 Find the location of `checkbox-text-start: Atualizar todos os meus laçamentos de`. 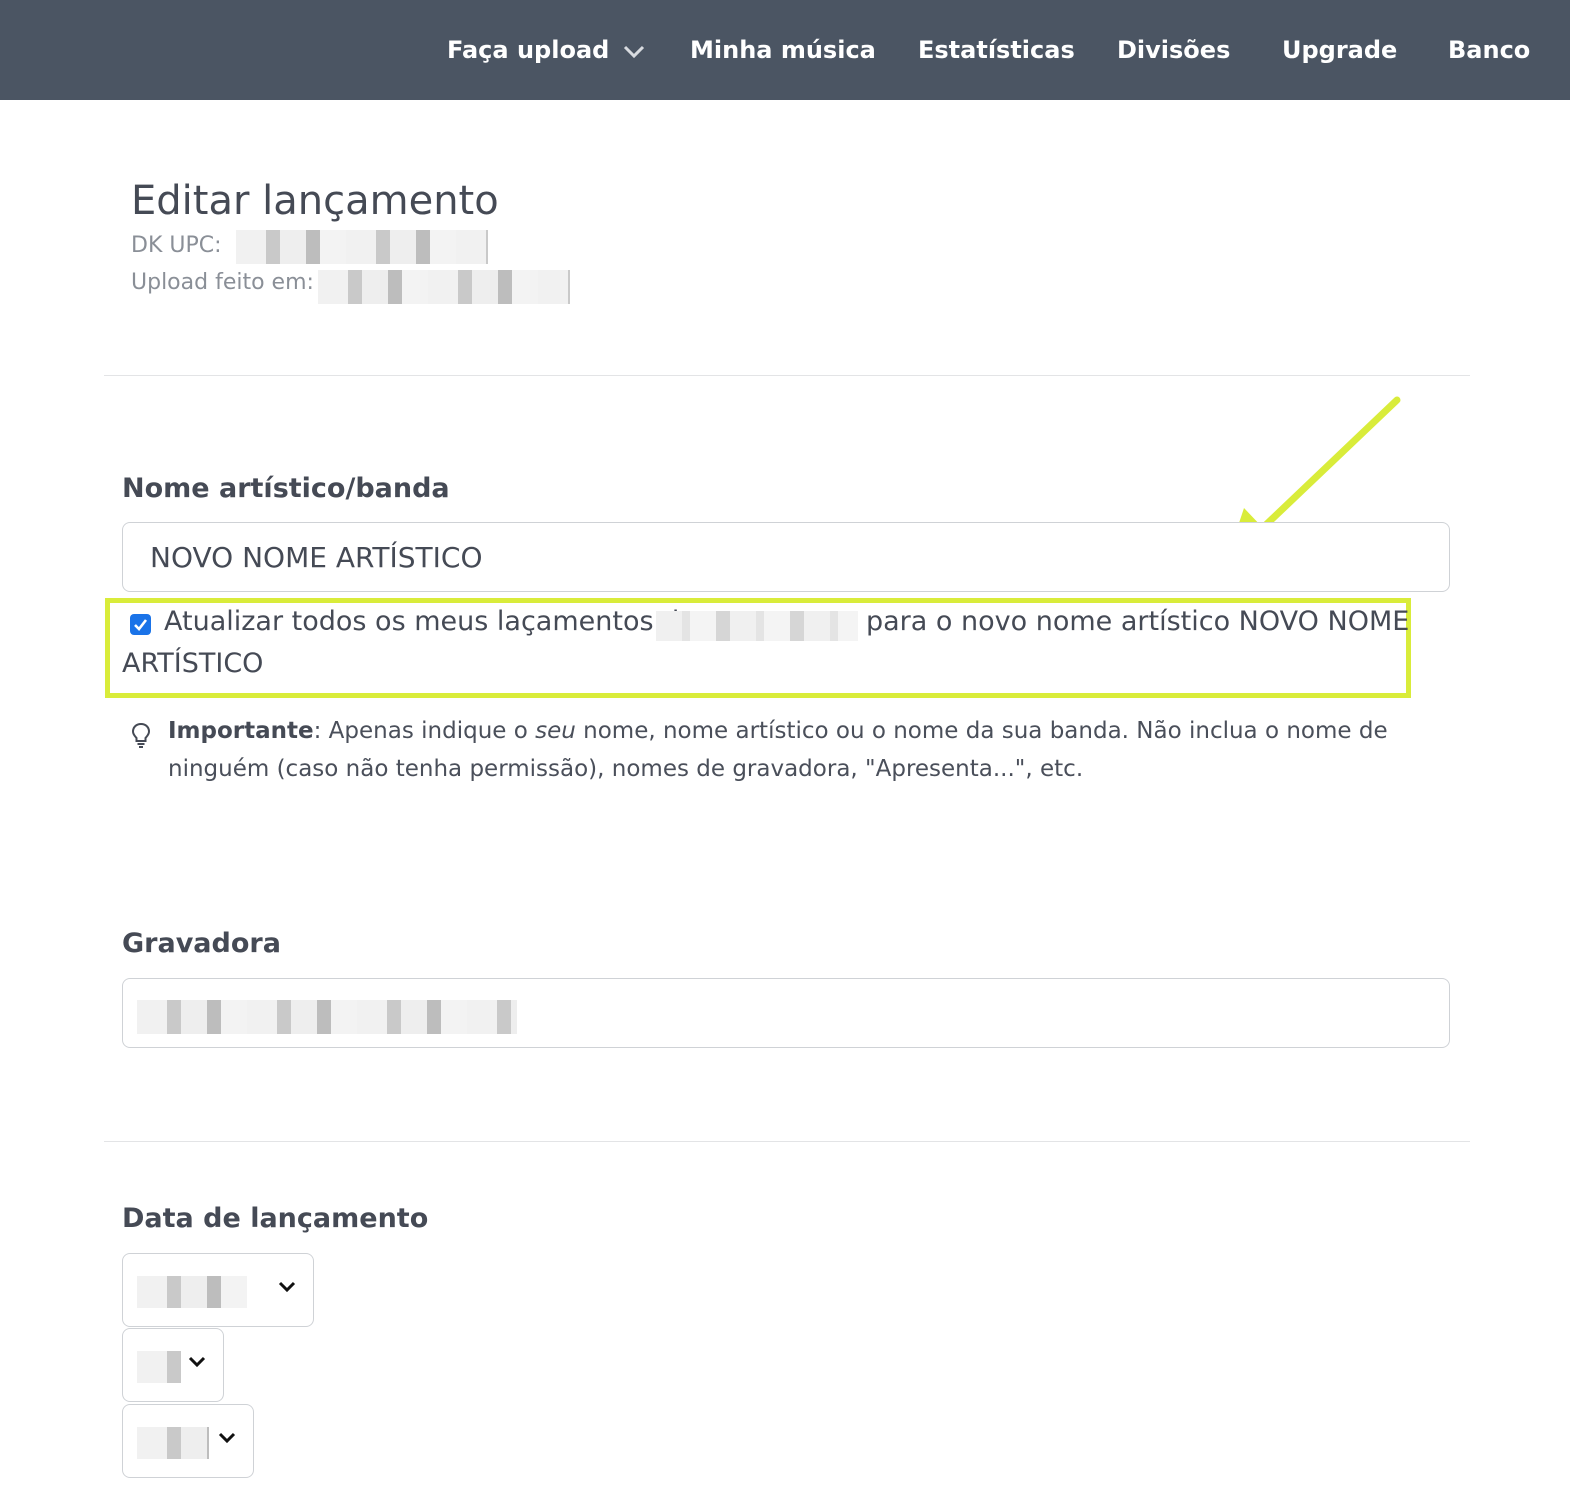

checkbox-text-start: Atualizar todos os meus laçamentos de is located at coordinates (430, 621).